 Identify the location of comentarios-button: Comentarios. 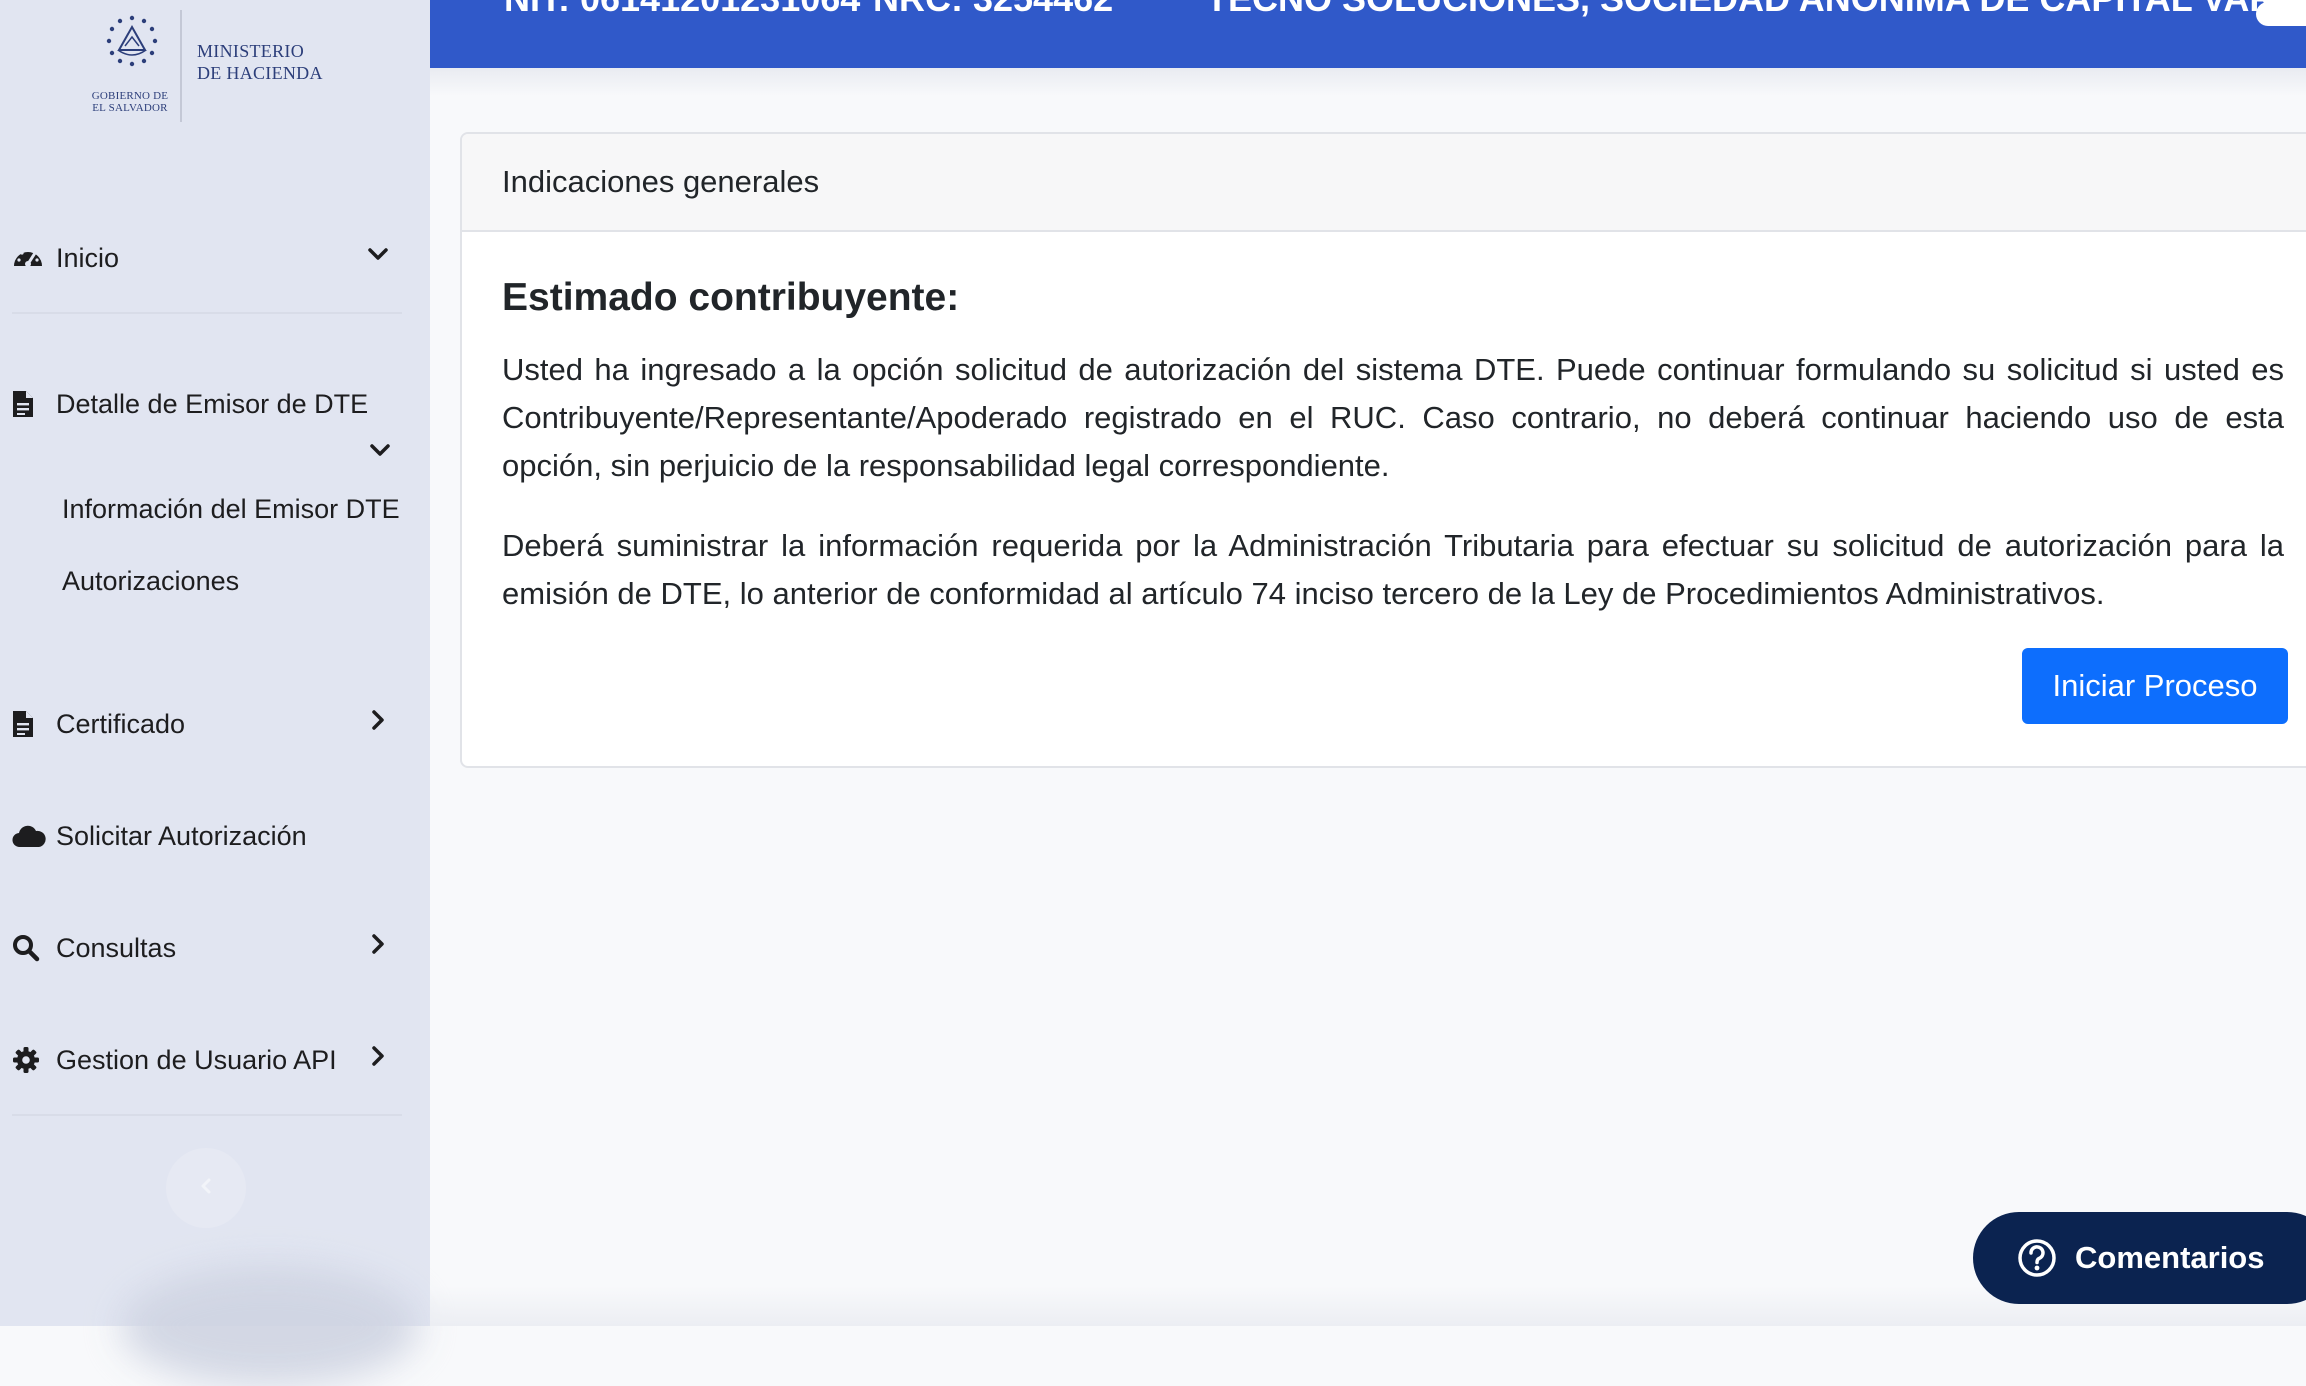
(2139, 1258).